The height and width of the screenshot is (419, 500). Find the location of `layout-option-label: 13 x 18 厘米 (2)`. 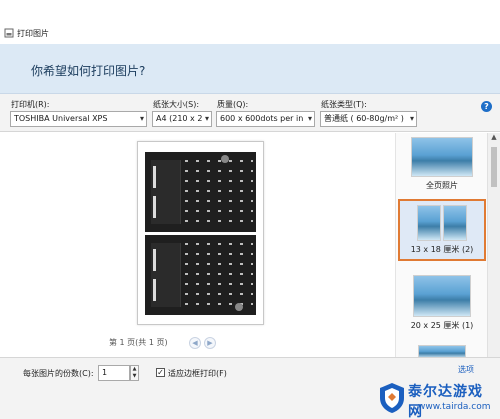

layout-option-label: 13 x 18 厘米 (2) is located at coordinates (442, 249).